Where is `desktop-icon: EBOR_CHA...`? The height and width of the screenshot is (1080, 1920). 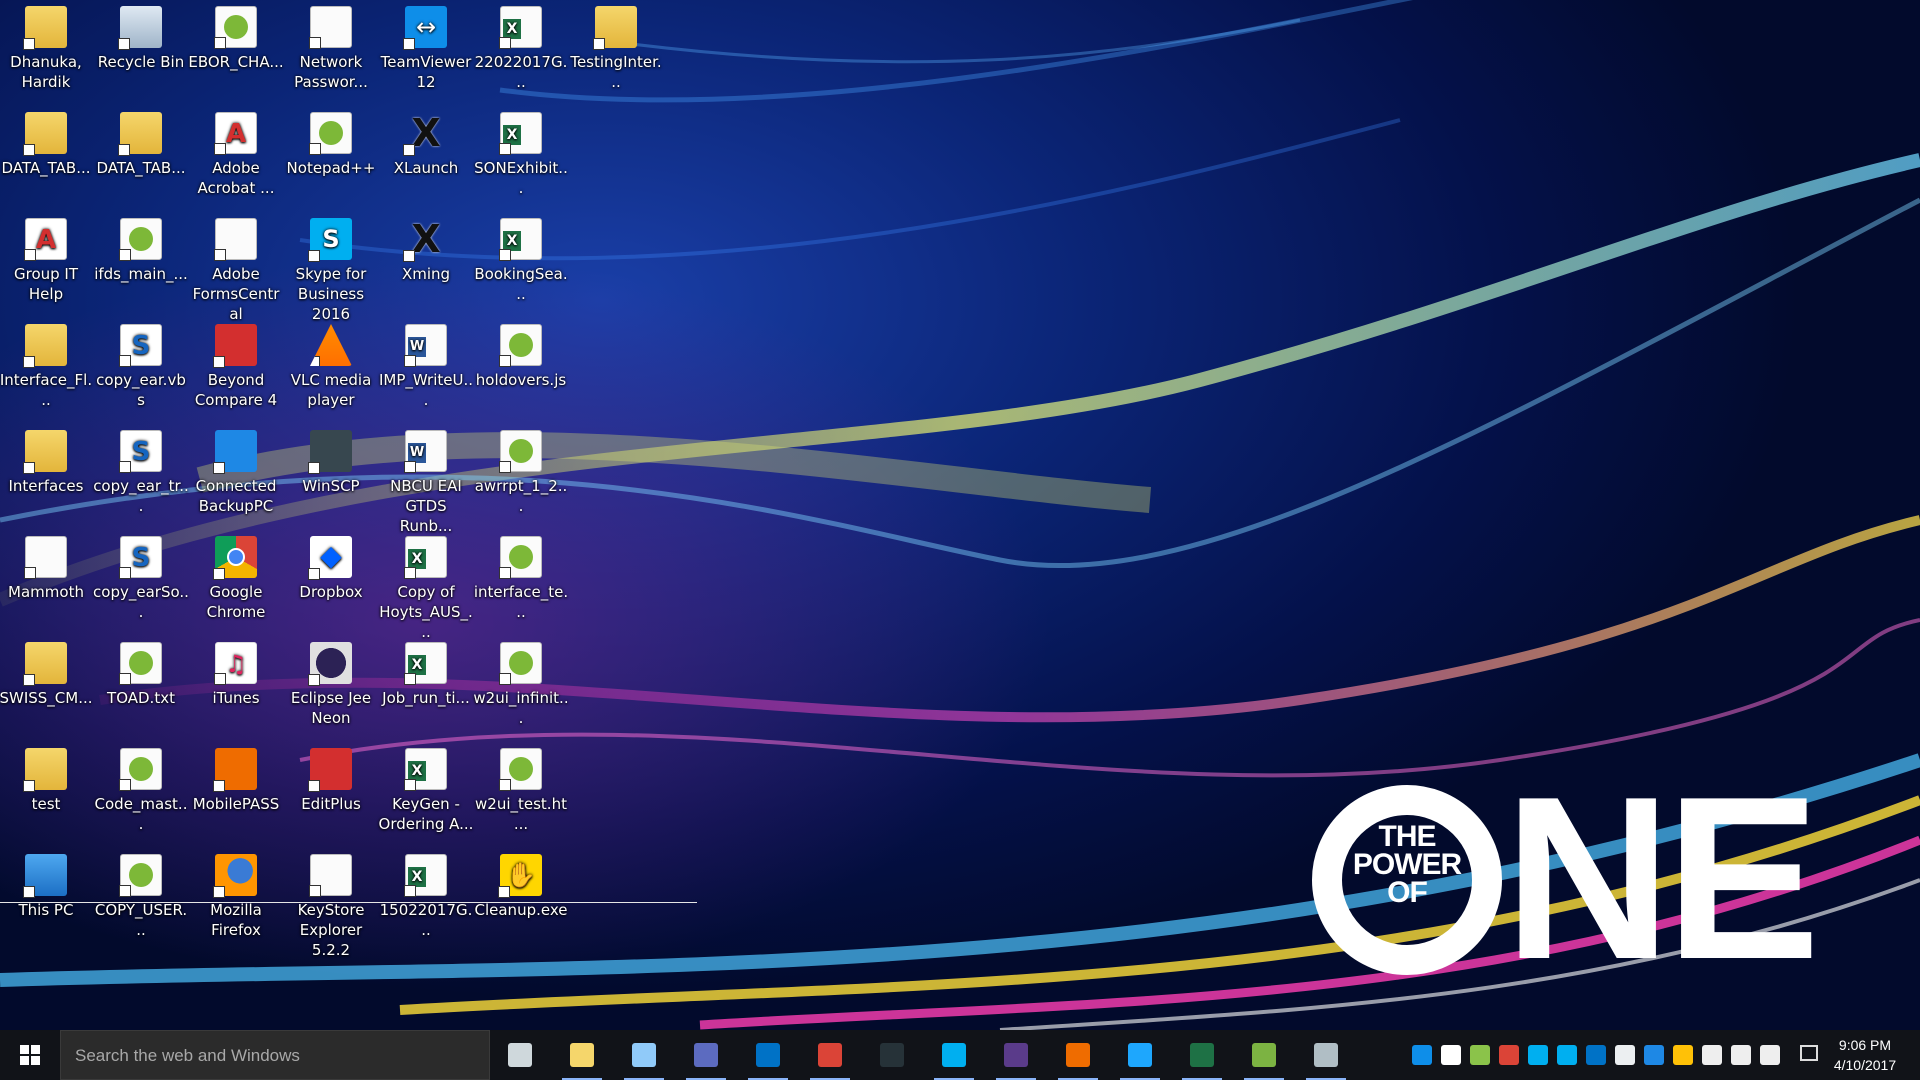
desktop-icon: EBOR_CHA... is located at coordinates (236, 36).